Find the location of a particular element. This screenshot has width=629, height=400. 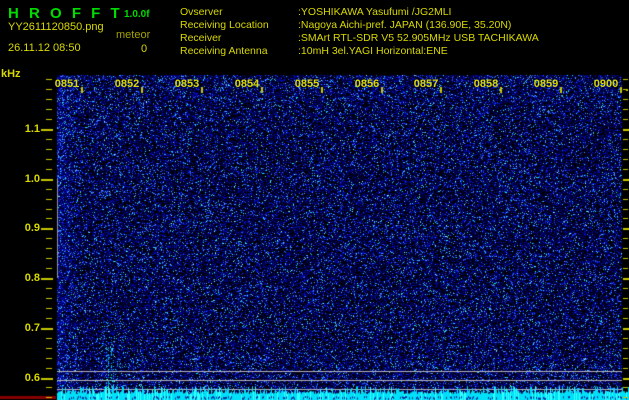

output-filename: YY2611120850.png is located at coordinates (56, 27).